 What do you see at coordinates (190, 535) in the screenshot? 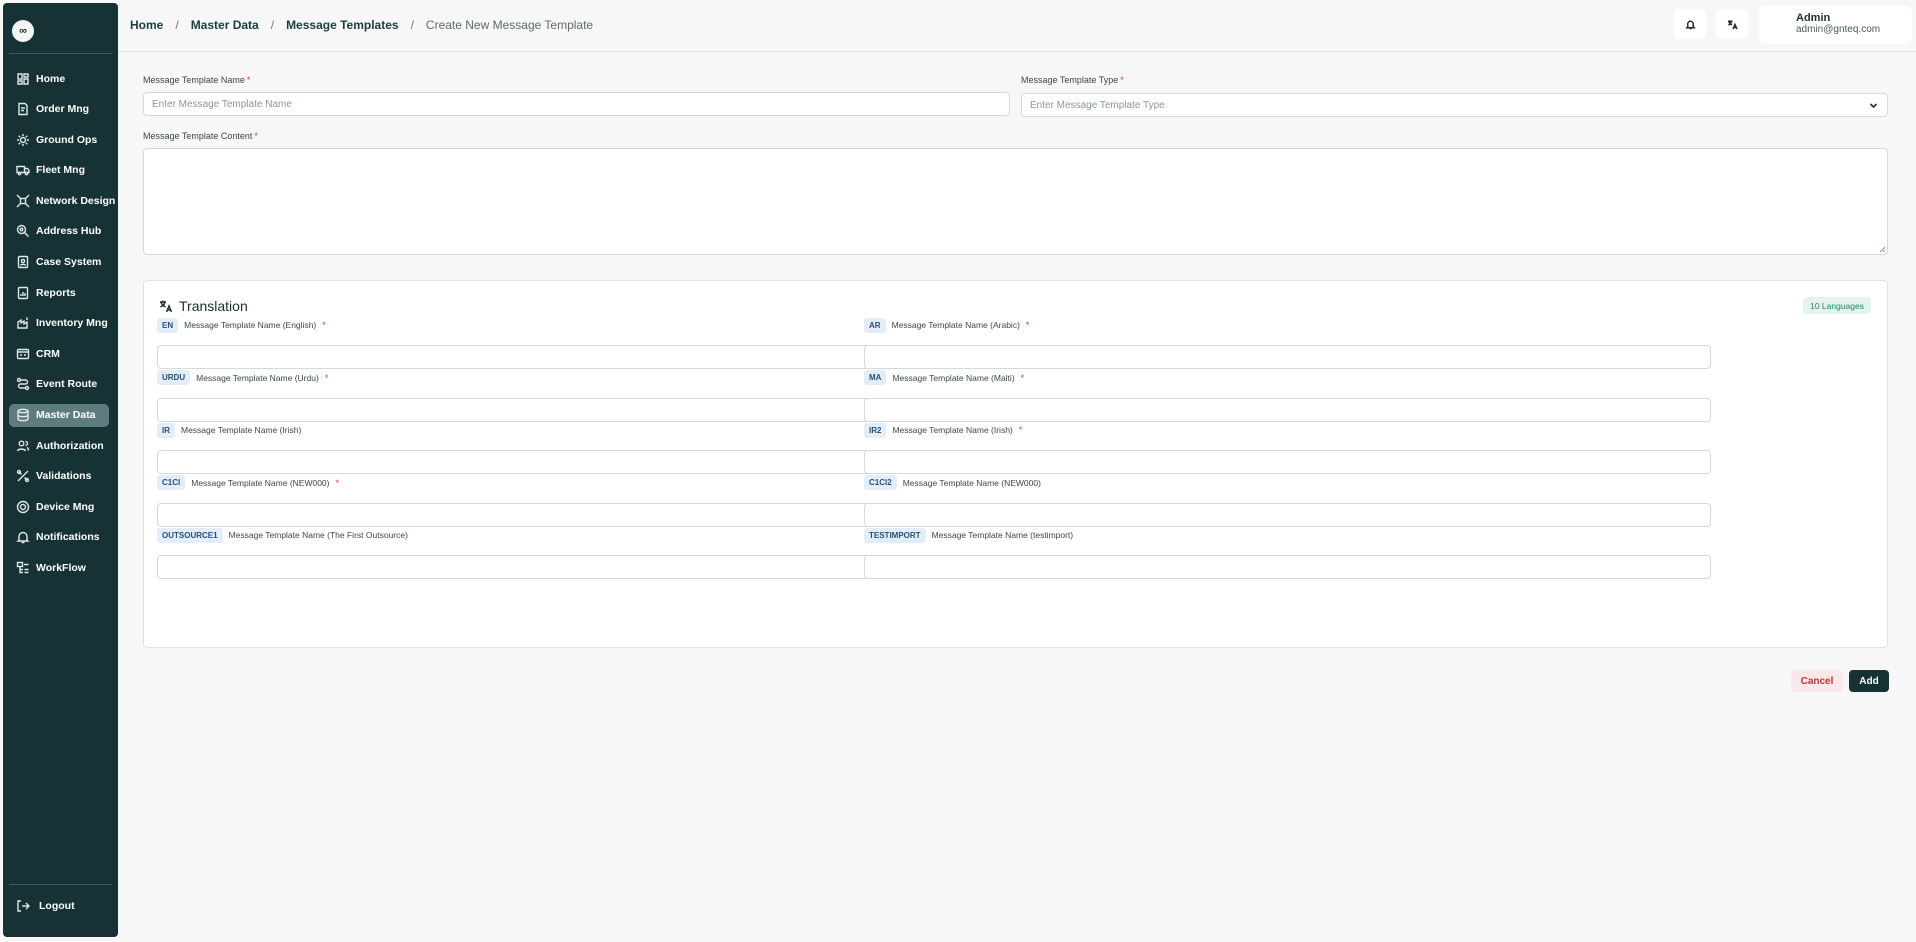
I see `language-code-badge: OUTSOURCE1` at bounding box center [190, 535].